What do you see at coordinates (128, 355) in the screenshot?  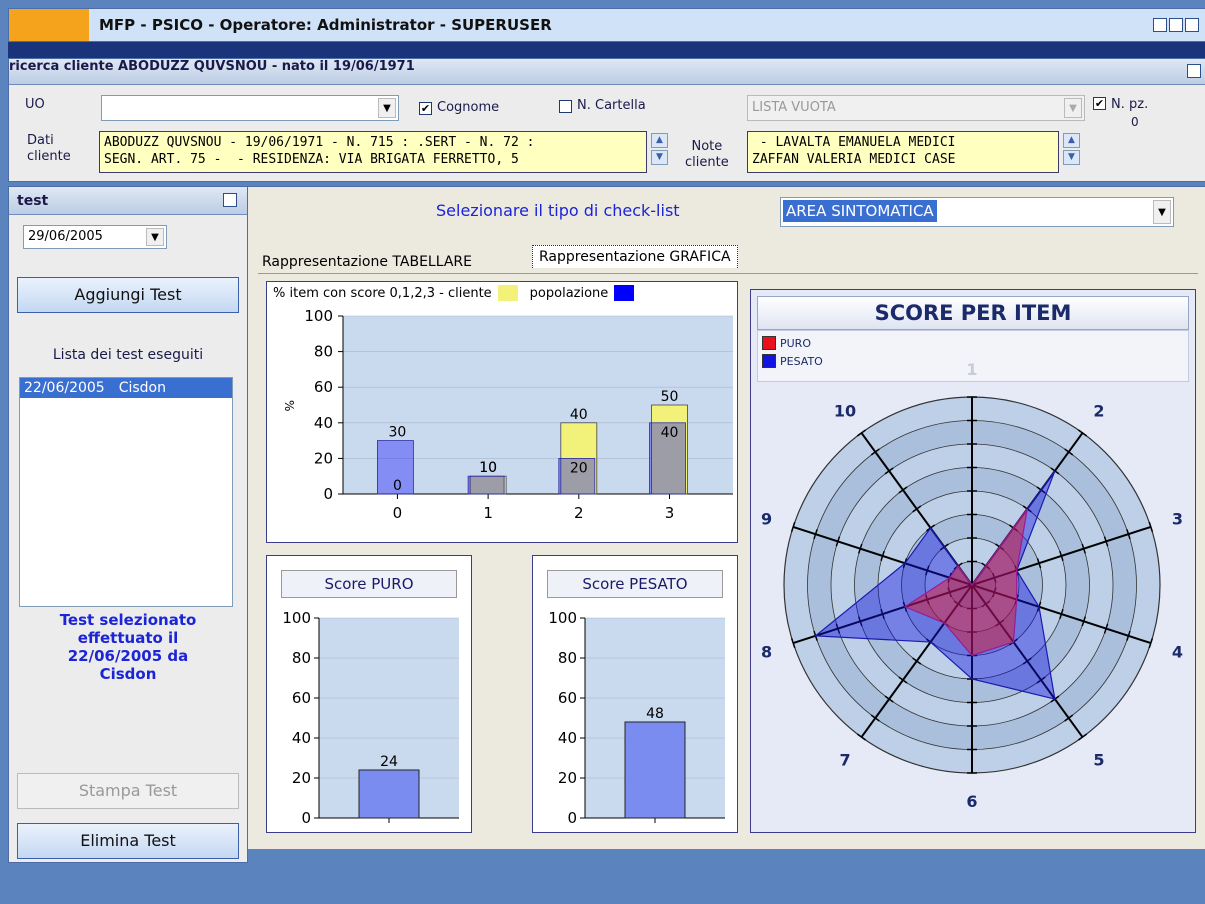 I see `test-list-label: Lista dei test eseguiti` at bounding box center [128, 355].